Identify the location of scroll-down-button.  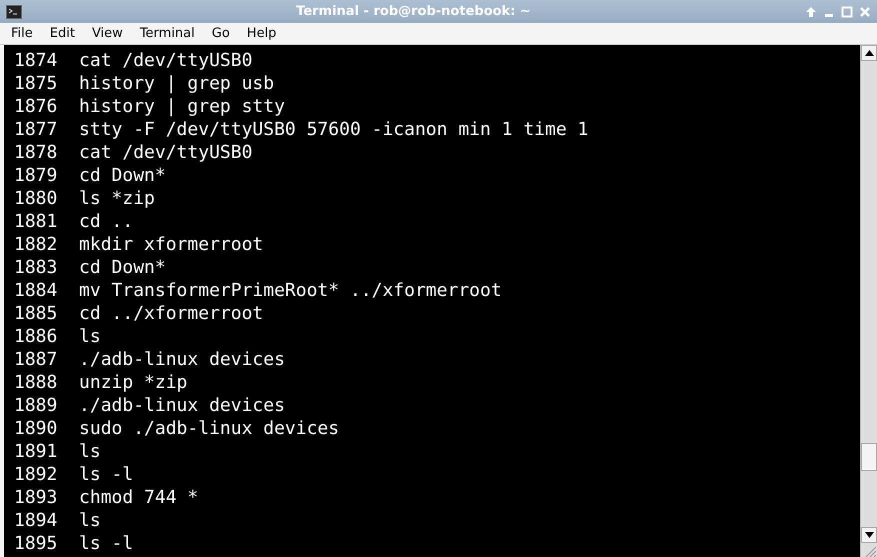
(869, 535).